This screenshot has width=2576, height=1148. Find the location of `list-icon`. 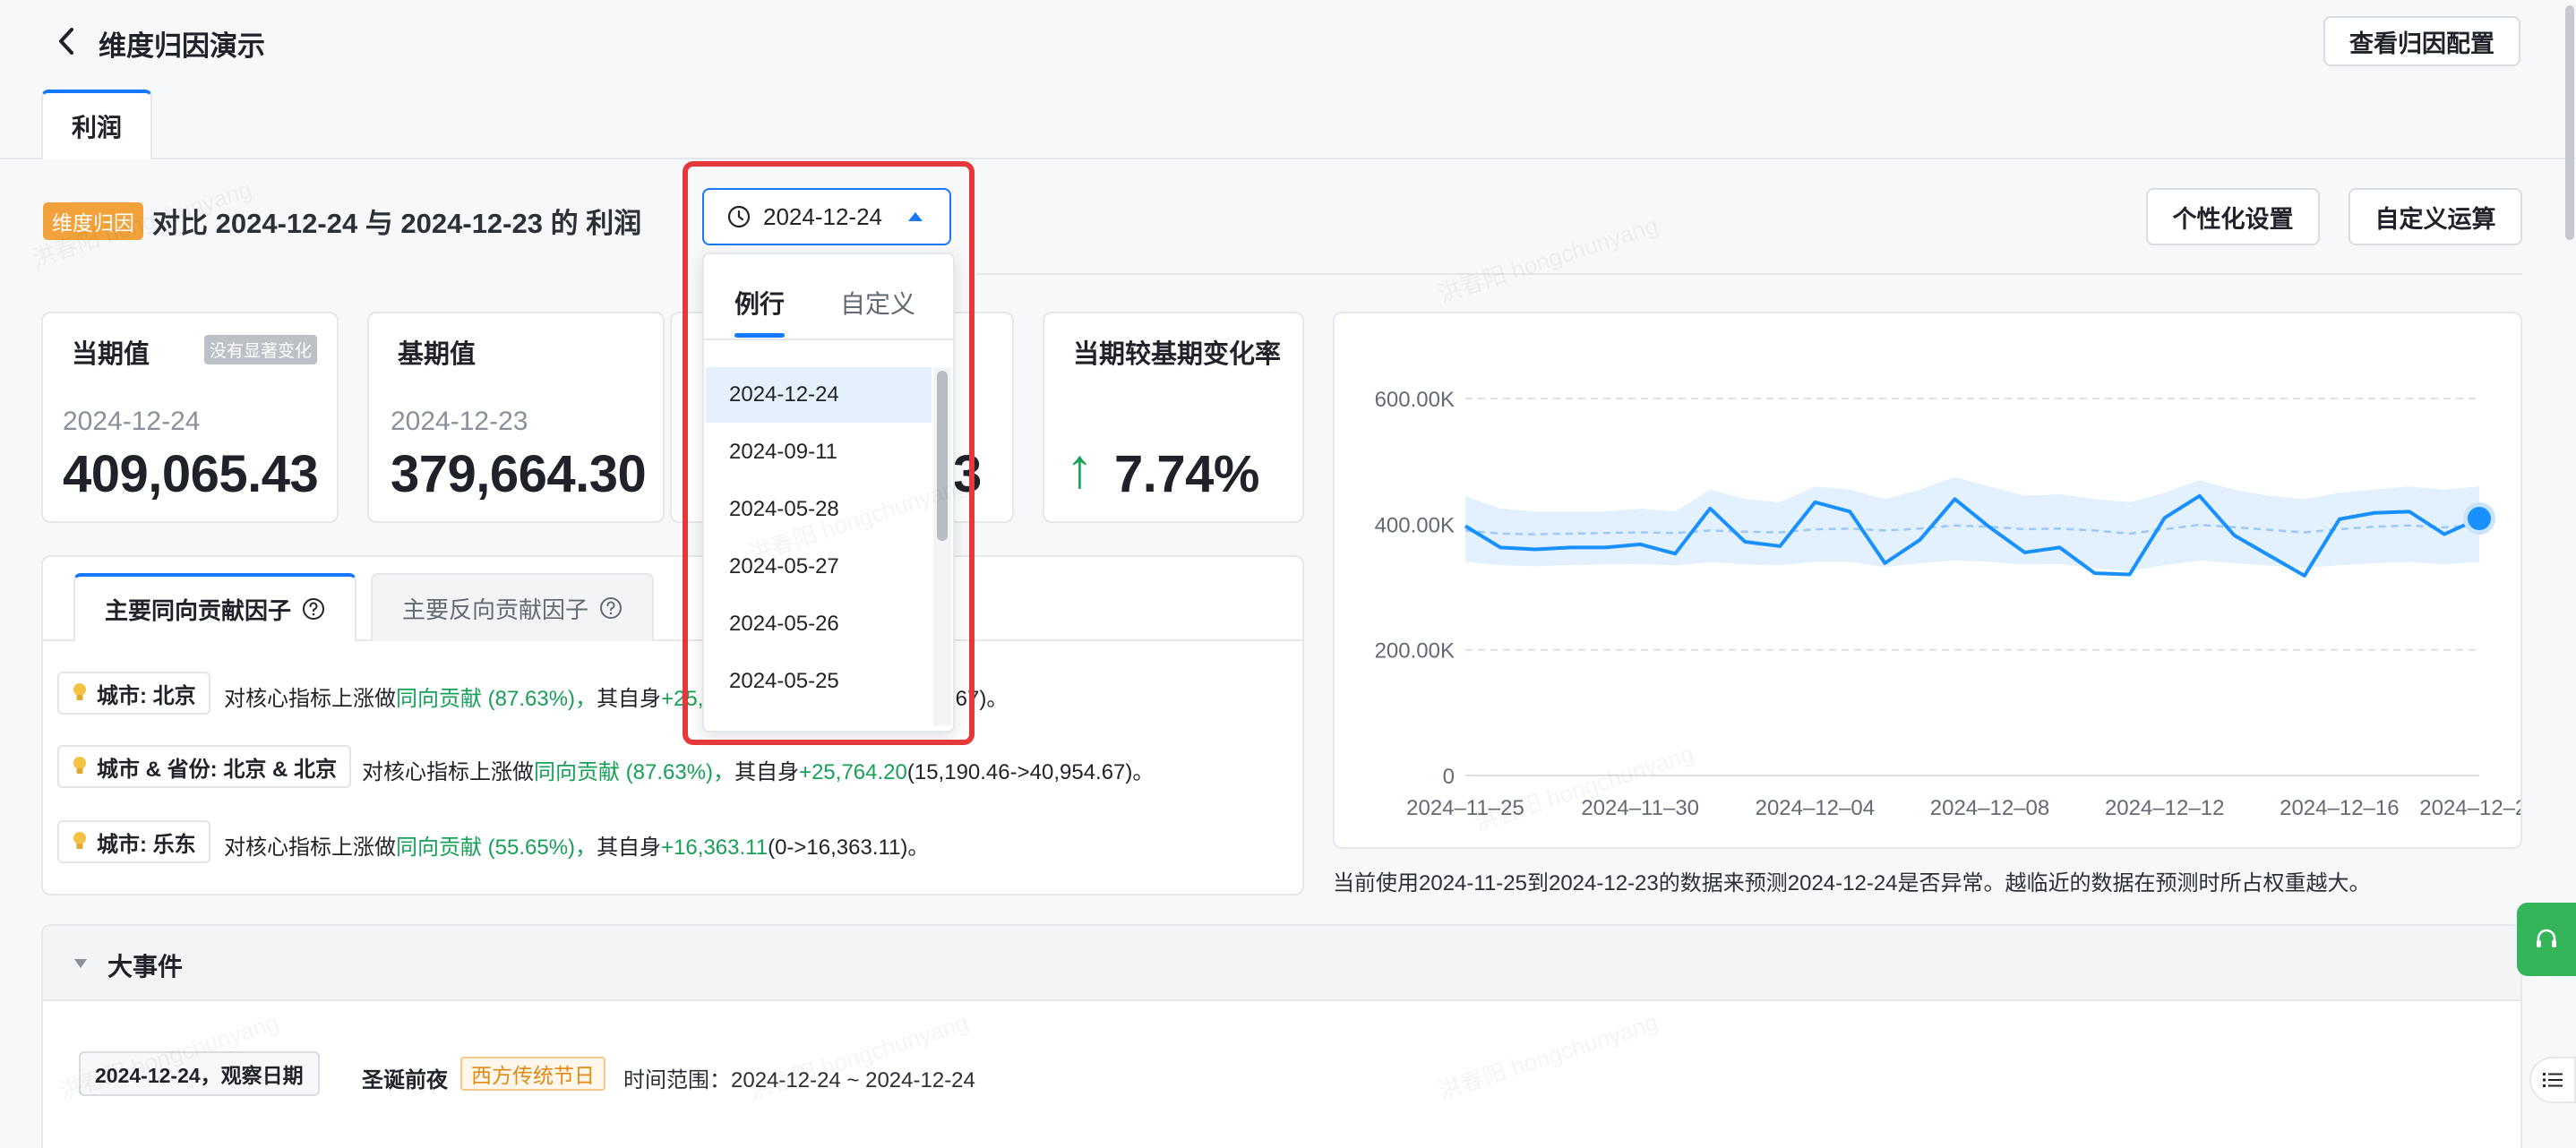

list-icon is located at coordinates (2553, 1080).